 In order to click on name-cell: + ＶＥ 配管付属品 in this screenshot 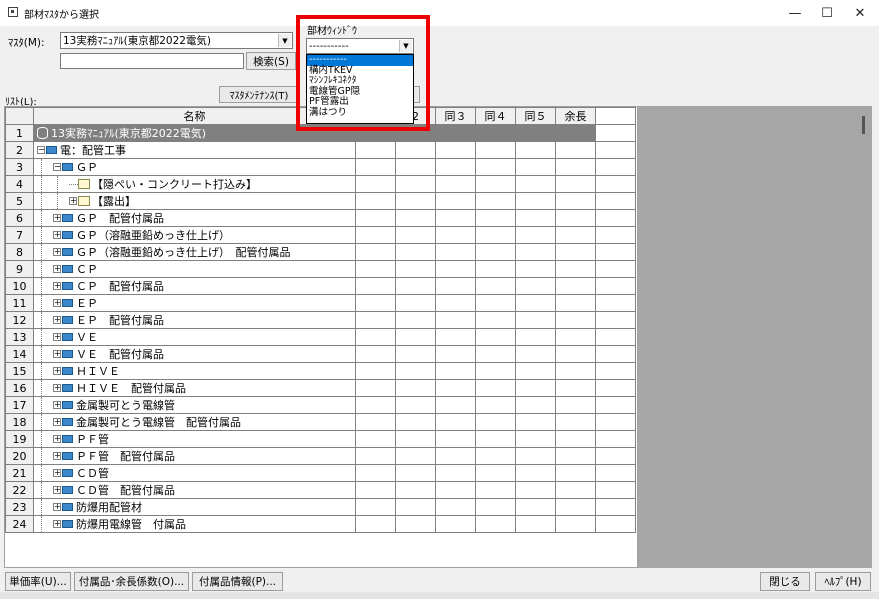, I will do `click(194, 354)`.